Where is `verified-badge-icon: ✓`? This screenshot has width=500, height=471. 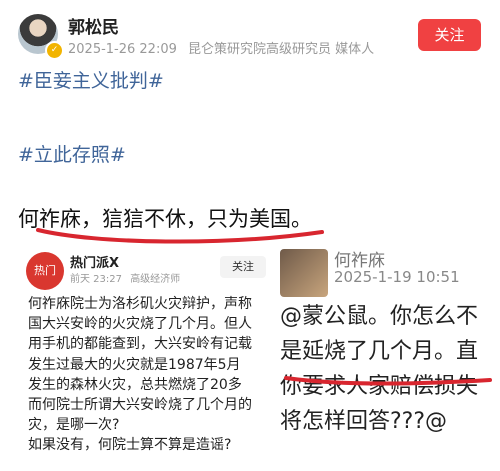 verified-badge-icon: ✓ is located at coordinates (54, 50).